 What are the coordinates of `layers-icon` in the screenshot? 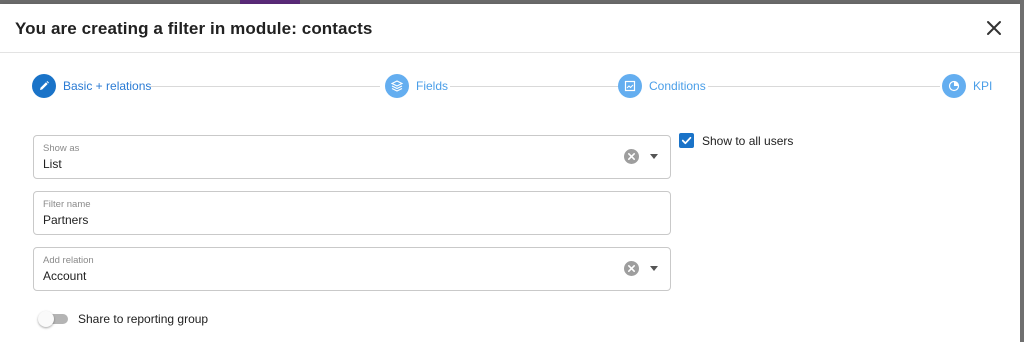 It's located at (397, 86).